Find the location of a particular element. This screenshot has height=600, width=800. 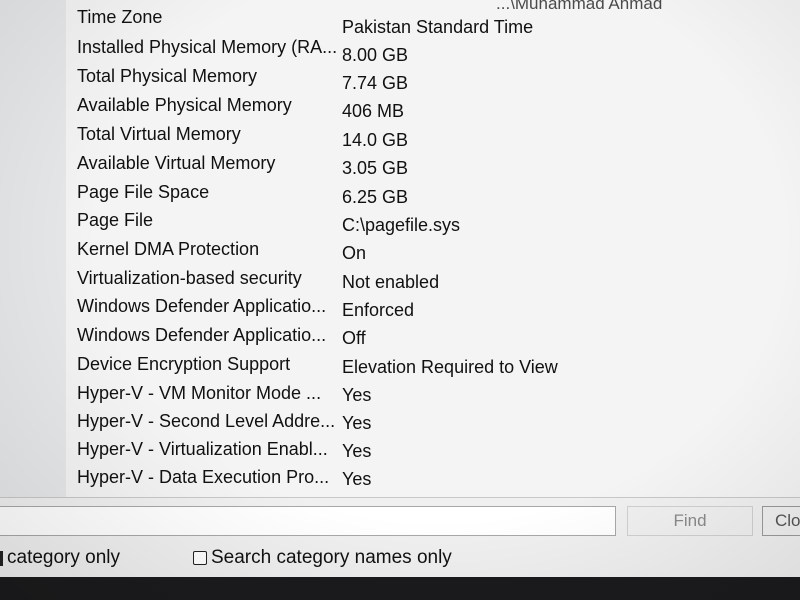

search-selected-category-label: category only is located at coordinates (64, 557).